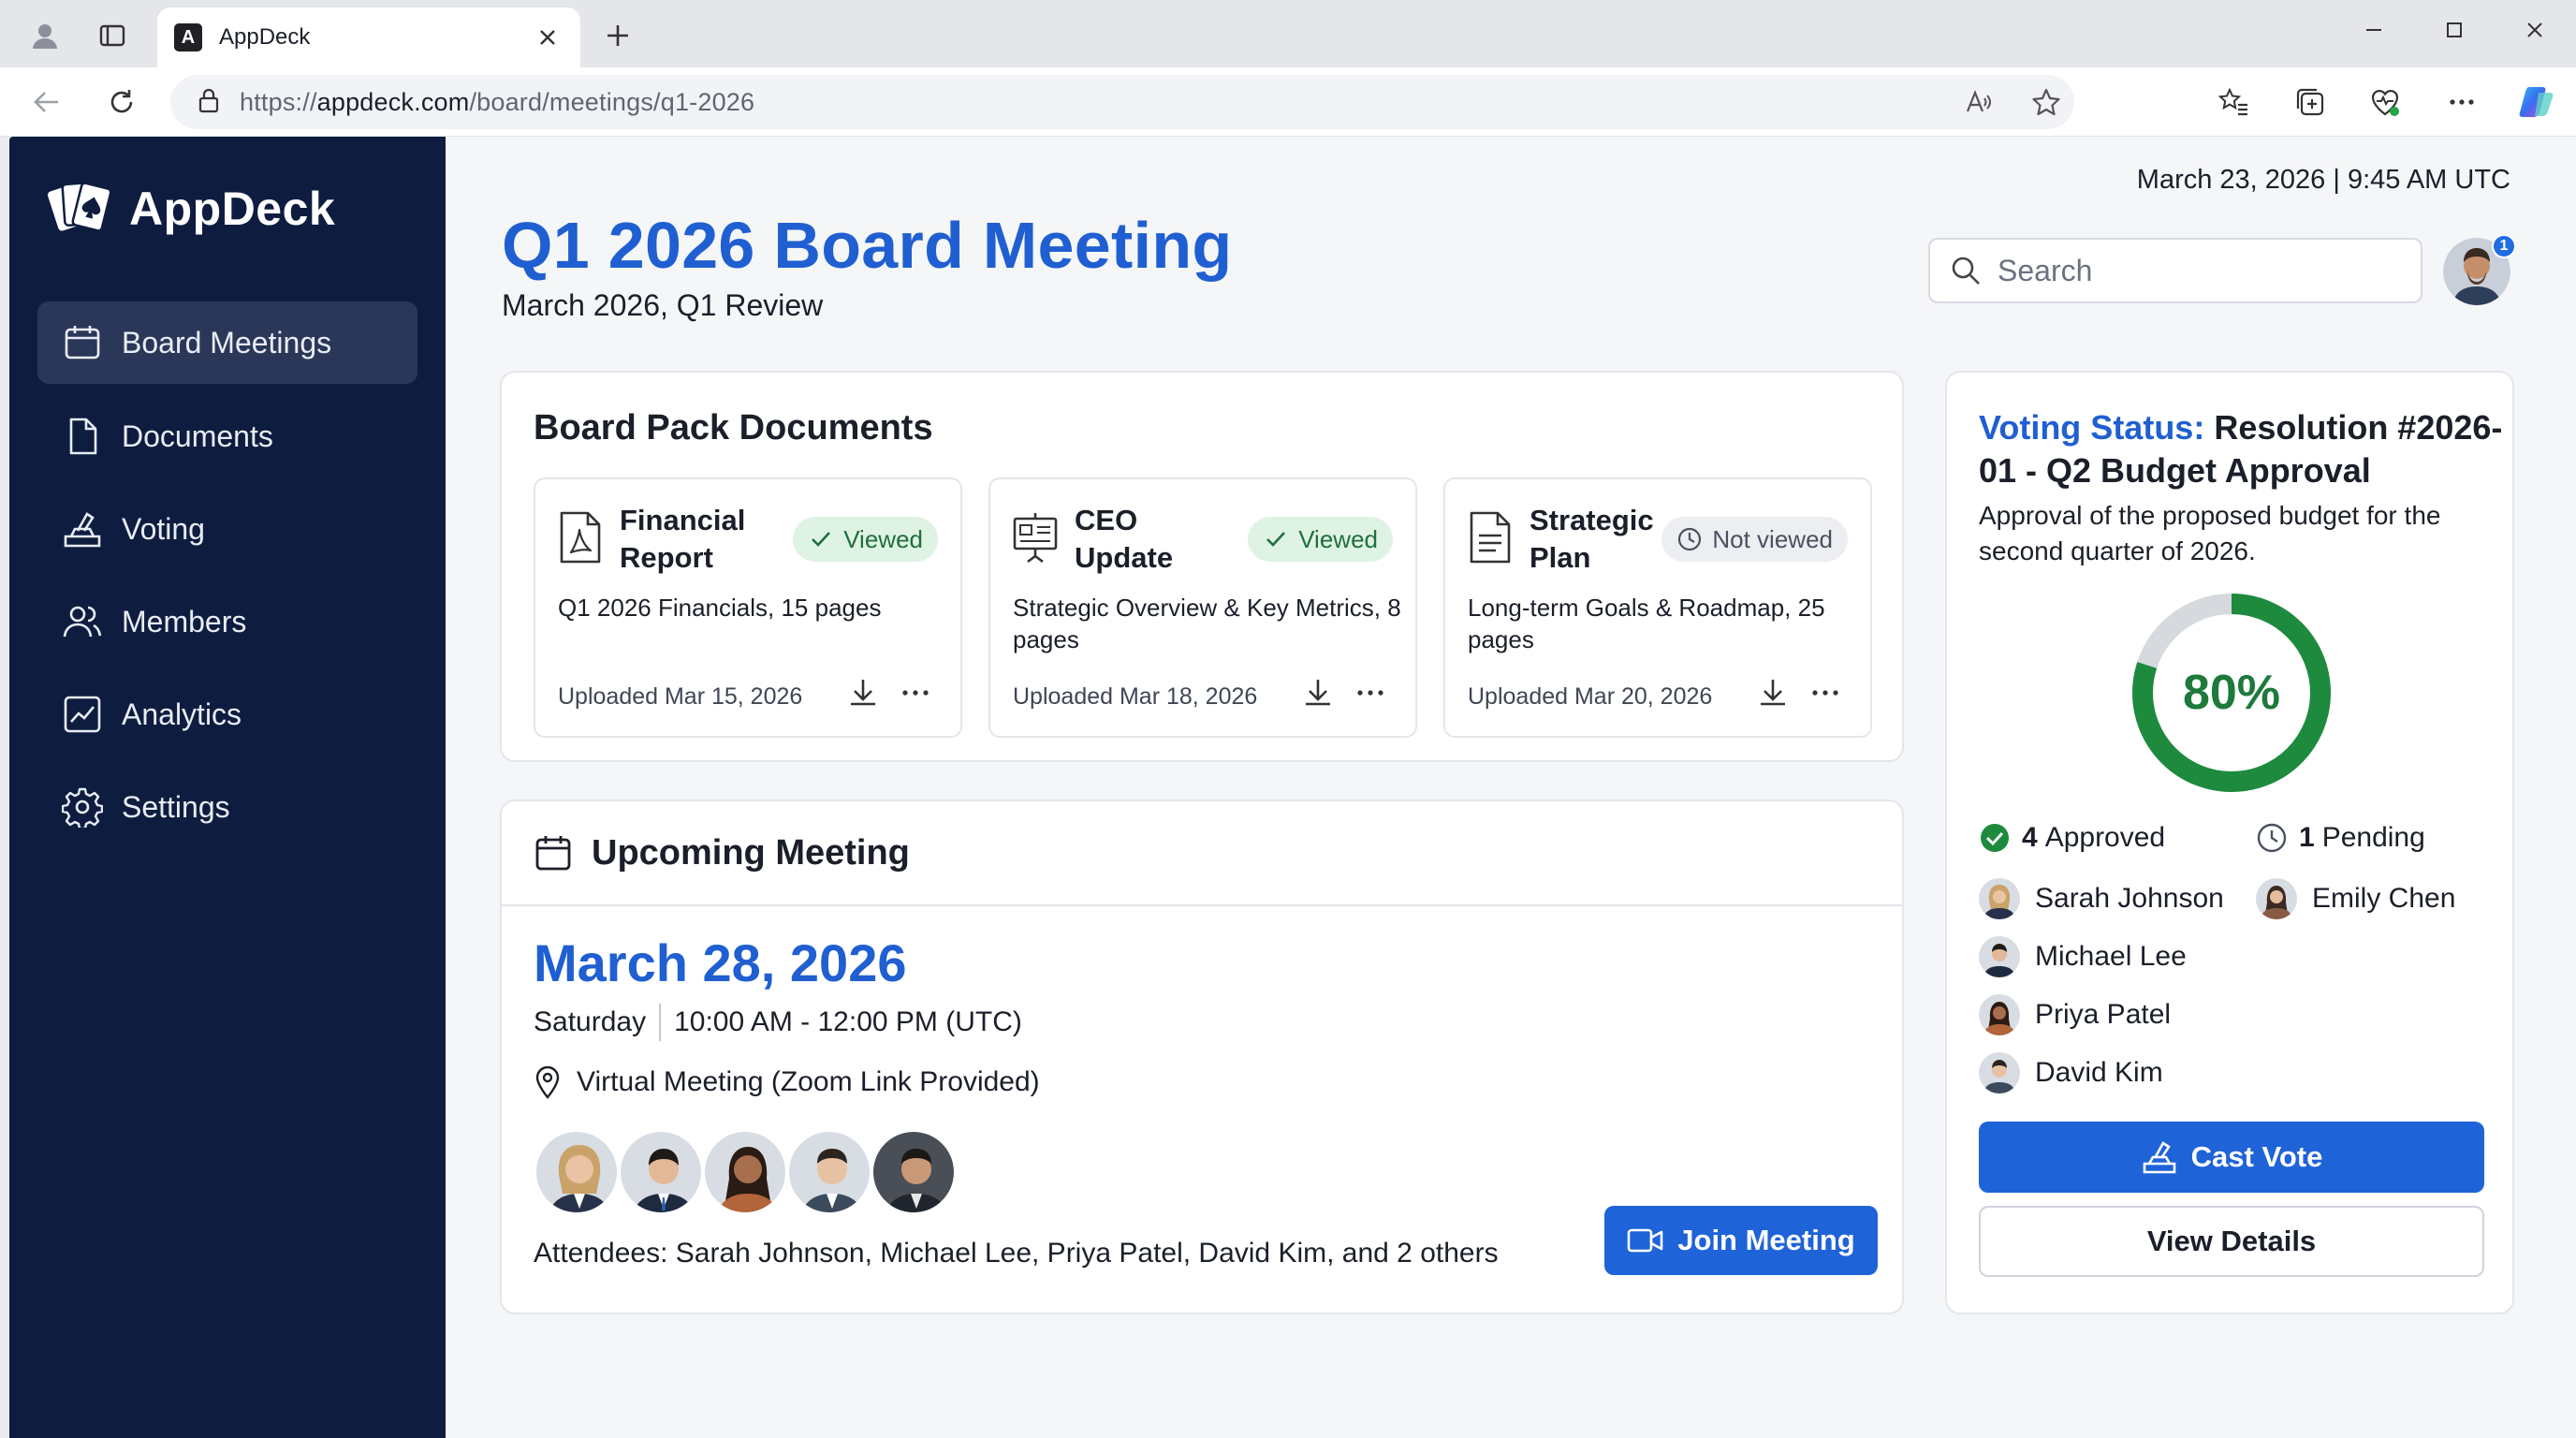 The height and width of the screenshot is (1438, 2576). I want to click on copilot-icon, so click(2536, 102).